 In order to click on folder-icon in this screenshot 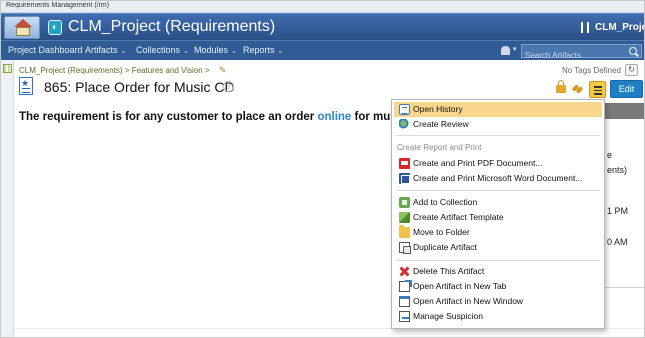, I will do `click(404, 231)`.